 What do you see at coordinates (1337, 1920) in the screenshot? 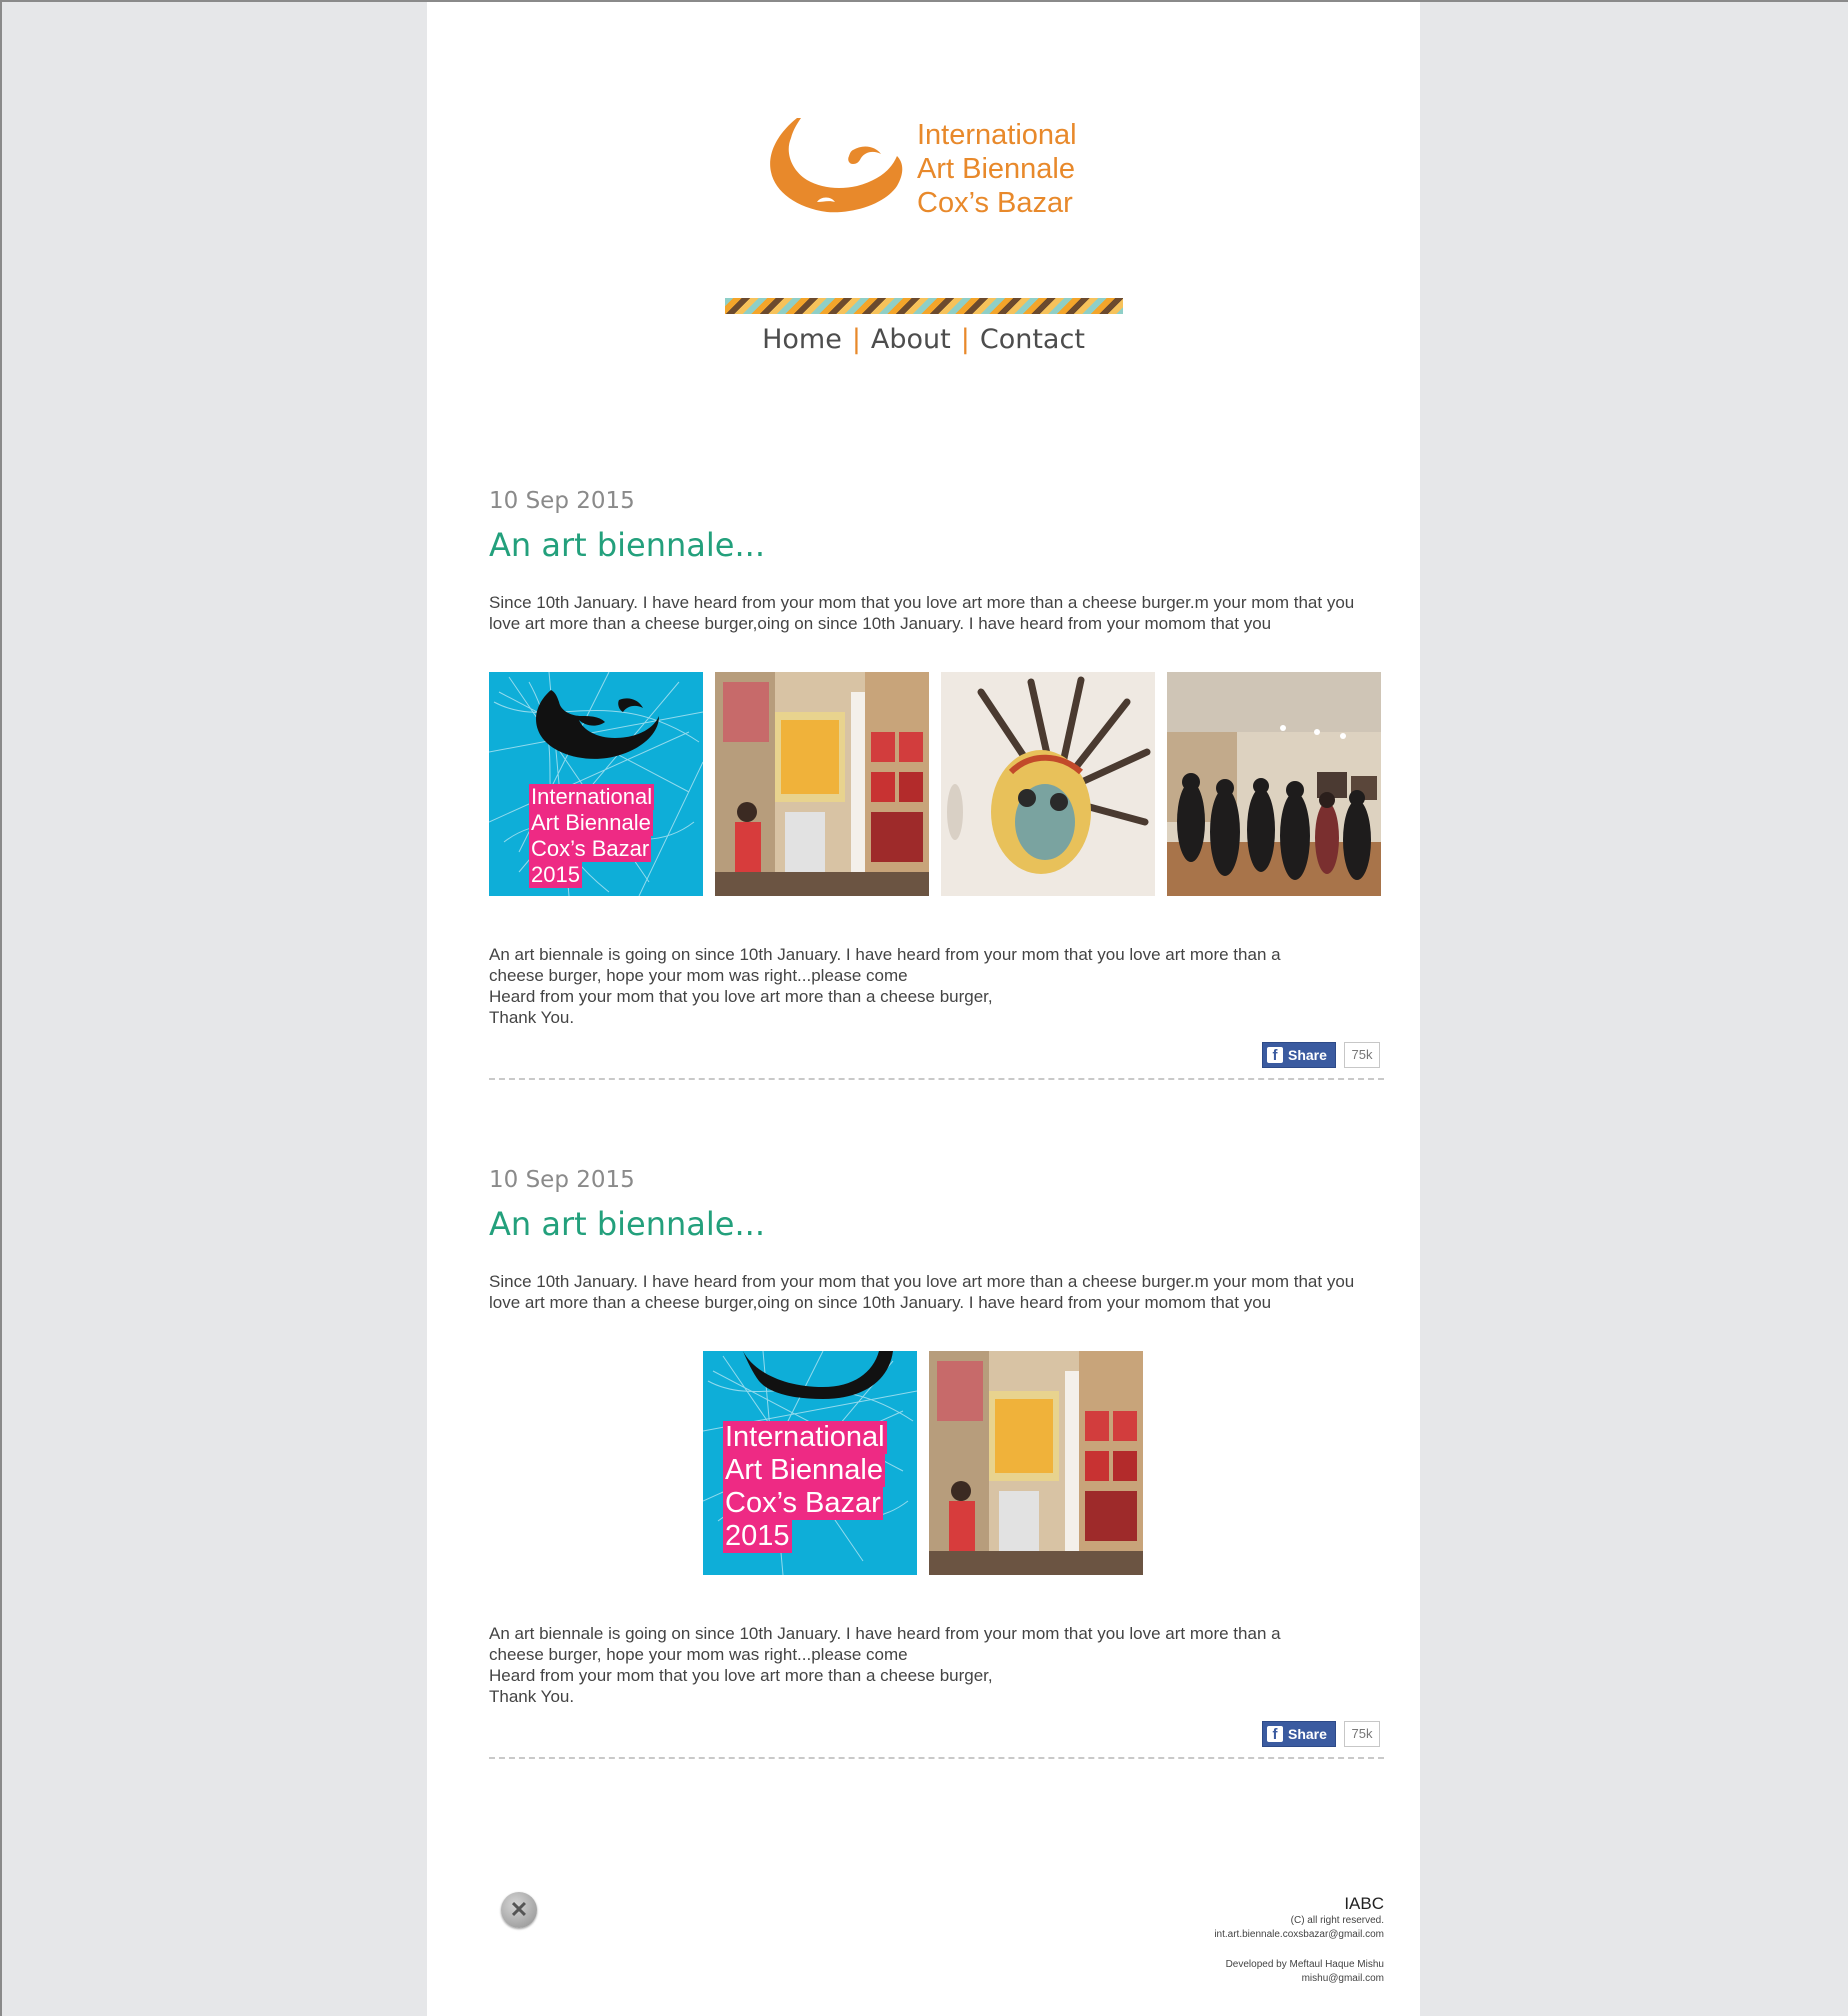
I see `footer-rights: (C) all right reserved.` at bounding box center [1337, 1920].